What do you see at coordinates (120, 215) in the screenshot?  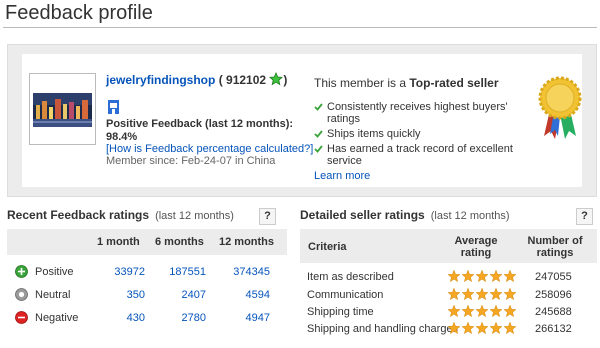 I see `recent-ratings-title: Recent Feedback ratings (last 12 months)` at bounding box center [120, 215].